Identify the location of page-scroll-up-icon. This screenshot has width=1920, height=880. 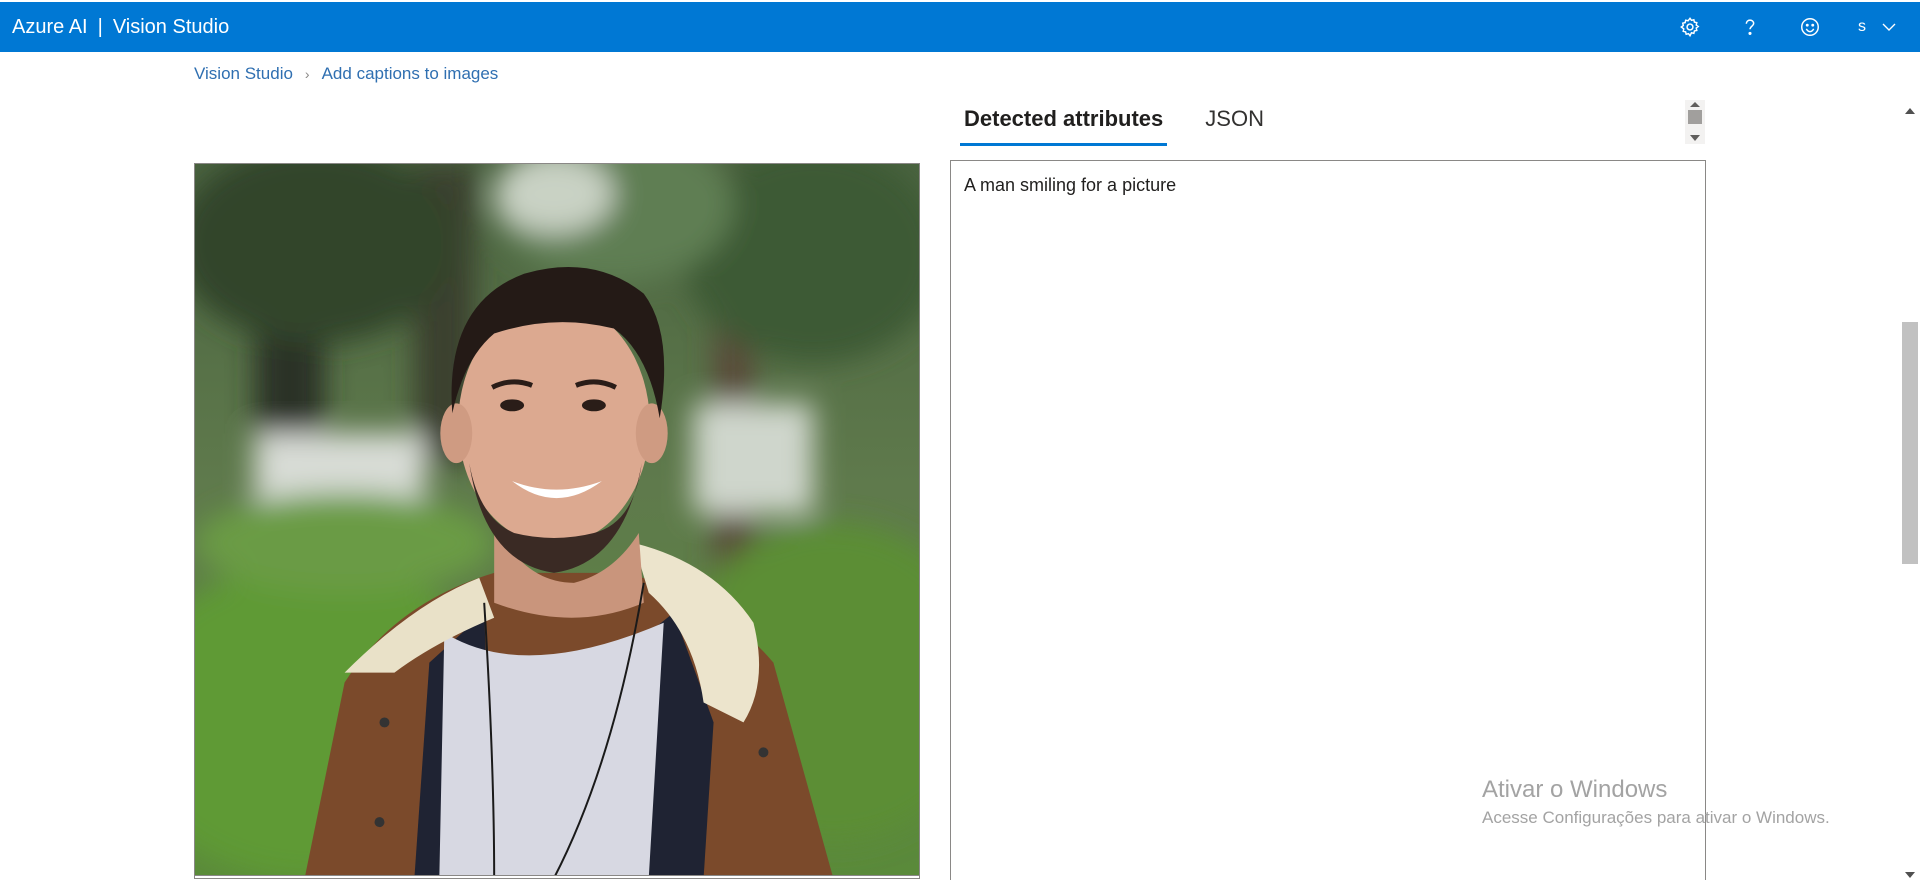
(1910, 111).